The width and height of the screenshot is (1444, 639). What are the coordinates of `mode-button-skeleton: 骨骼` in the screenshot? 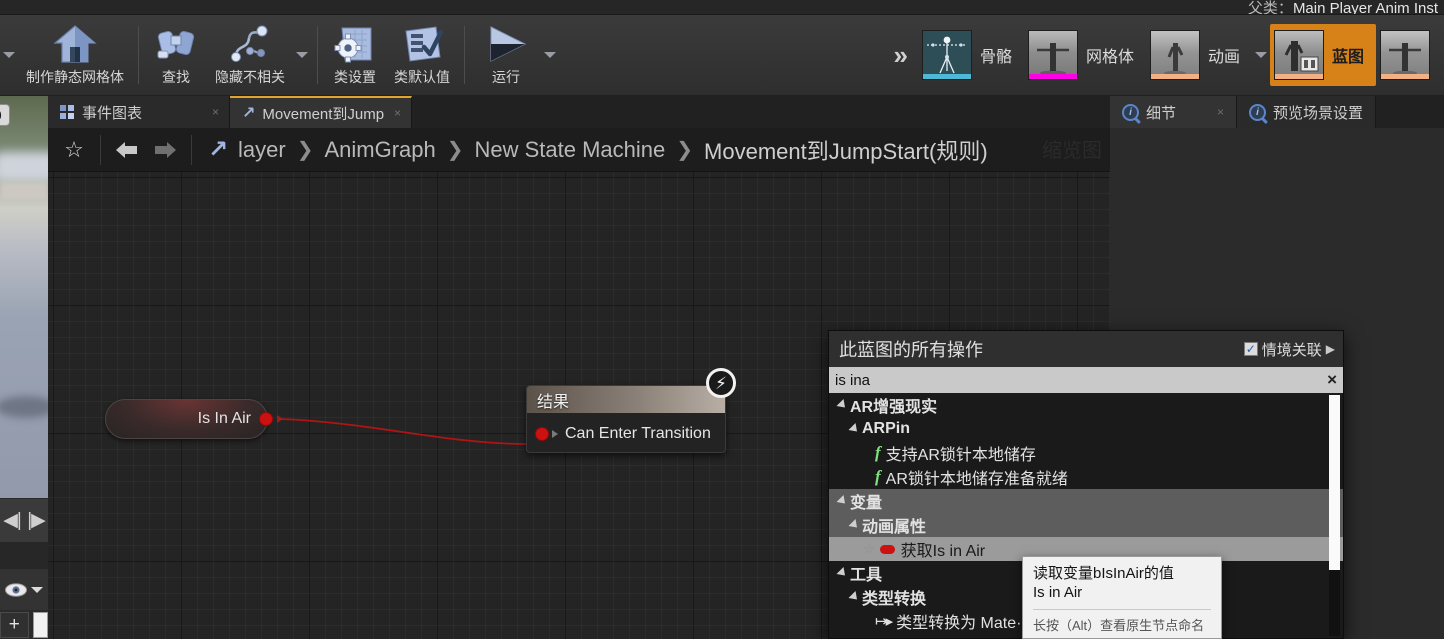 It's located at (971, 55).